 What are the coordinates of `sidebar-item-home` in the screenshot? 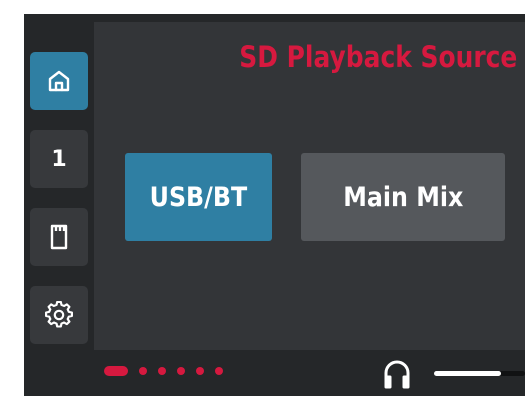 It's located at (59, 81).